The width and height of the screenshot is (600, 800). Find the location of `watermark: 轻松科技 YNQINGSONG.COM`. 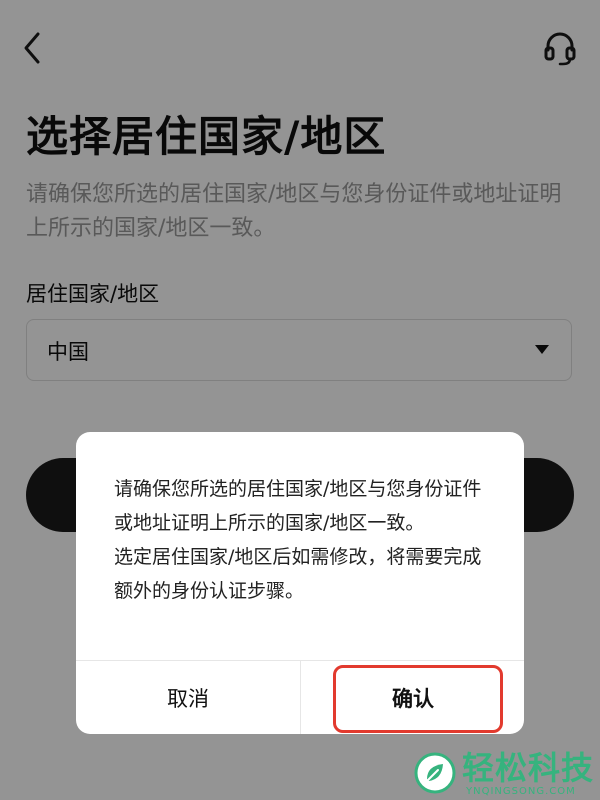

watermark: 轻松科技 YNQINGSONG.COM is located at coordinates (507, 774).